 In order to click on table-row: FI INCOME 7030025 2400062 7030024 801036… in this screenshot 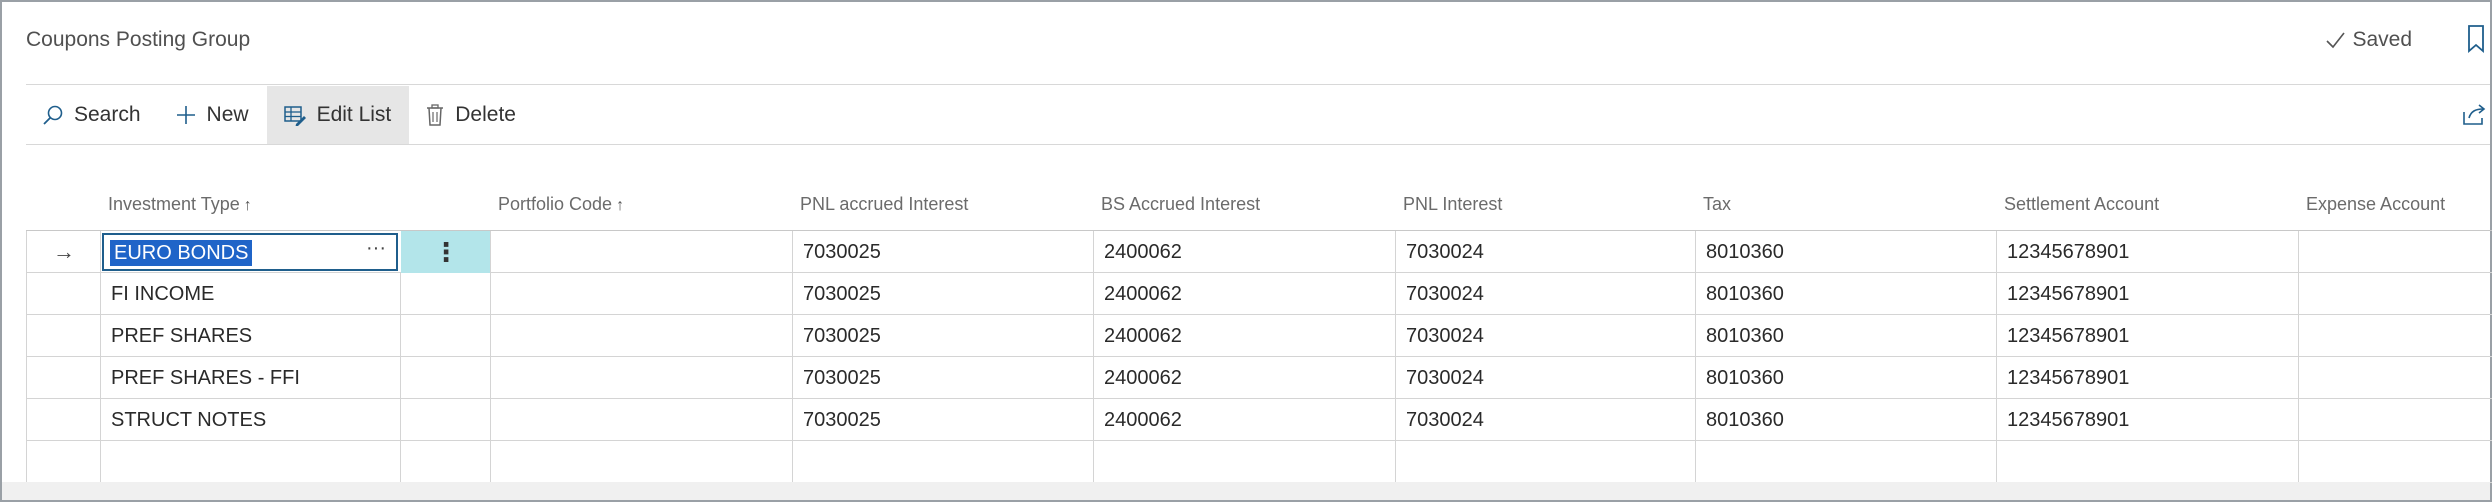, I will do `click(1259, 294)`.